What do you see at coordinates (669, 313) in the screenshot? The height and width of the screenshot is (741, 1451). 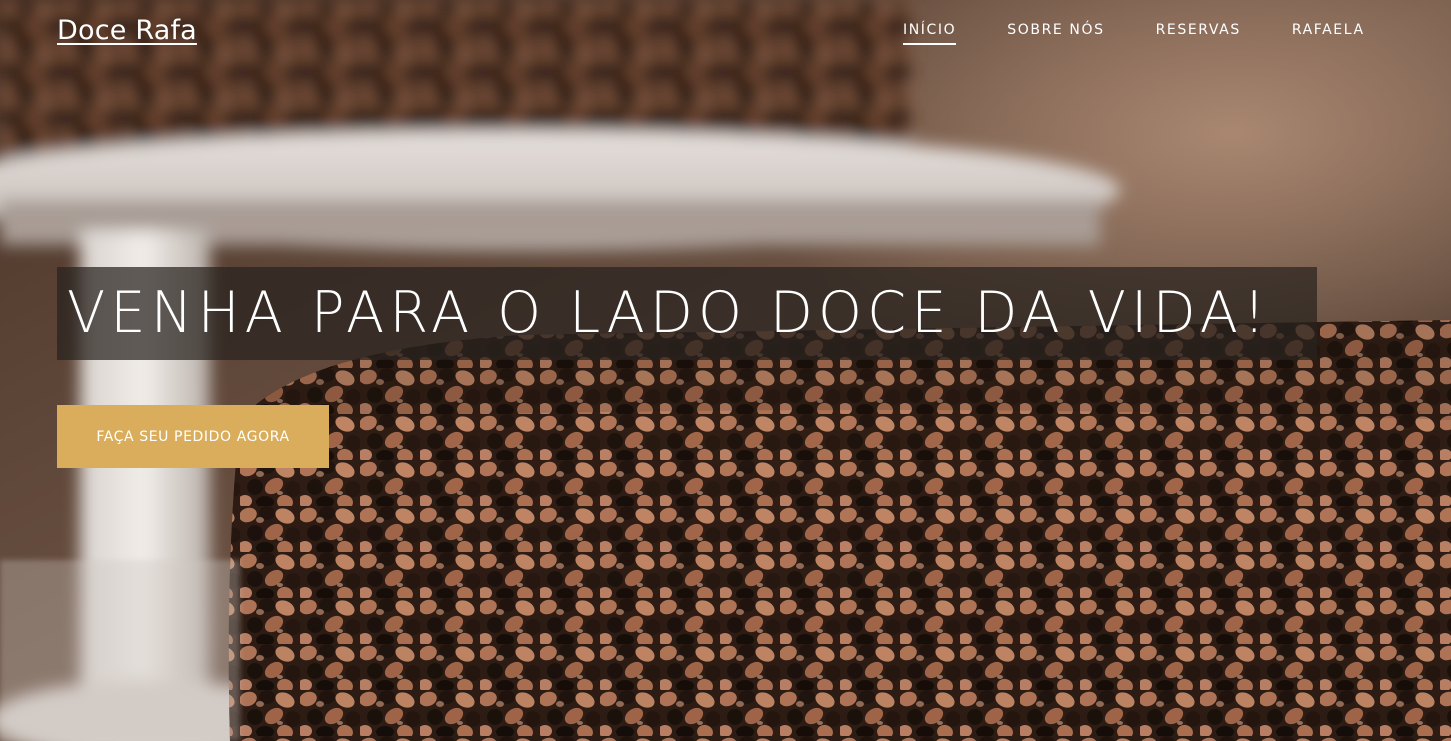 I see `hero-headline: VENHA PARA O LADO DOCE DA VIDA!` at bounding box center [669, 313].